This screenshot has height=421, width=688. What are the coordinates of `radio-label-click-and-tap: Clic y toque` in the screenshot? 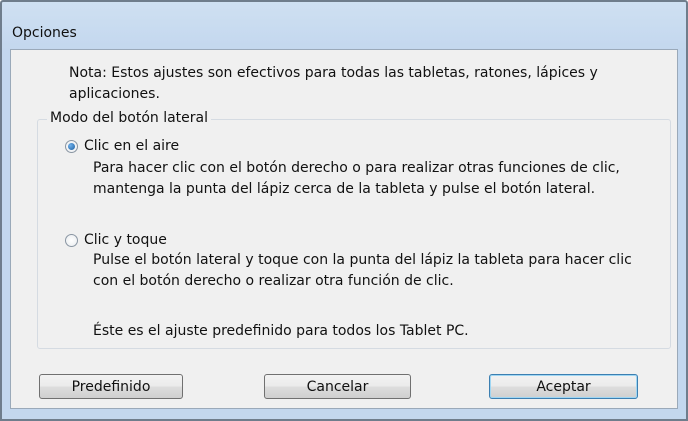 It's located at (125, 240).